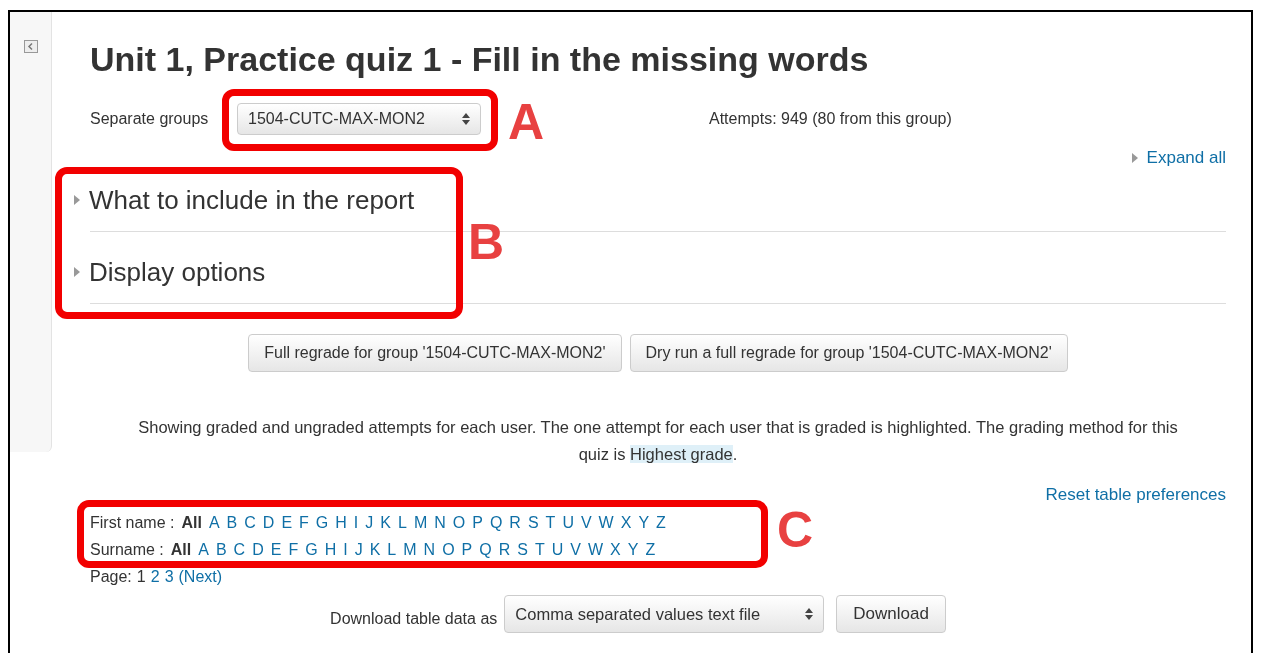 This screenshot has height=653, width=1261. What do you see at coordinates (1135, 494) in the screenshot?
I see `reset-preferences-link: Reset table preferences` at bounding box center [1135, 494].